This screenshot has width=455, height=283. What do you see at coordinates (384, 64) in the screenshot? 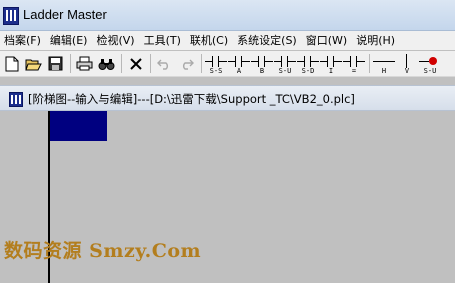
I see `horizontal-line-button: H` at bounding box center [384, 64].